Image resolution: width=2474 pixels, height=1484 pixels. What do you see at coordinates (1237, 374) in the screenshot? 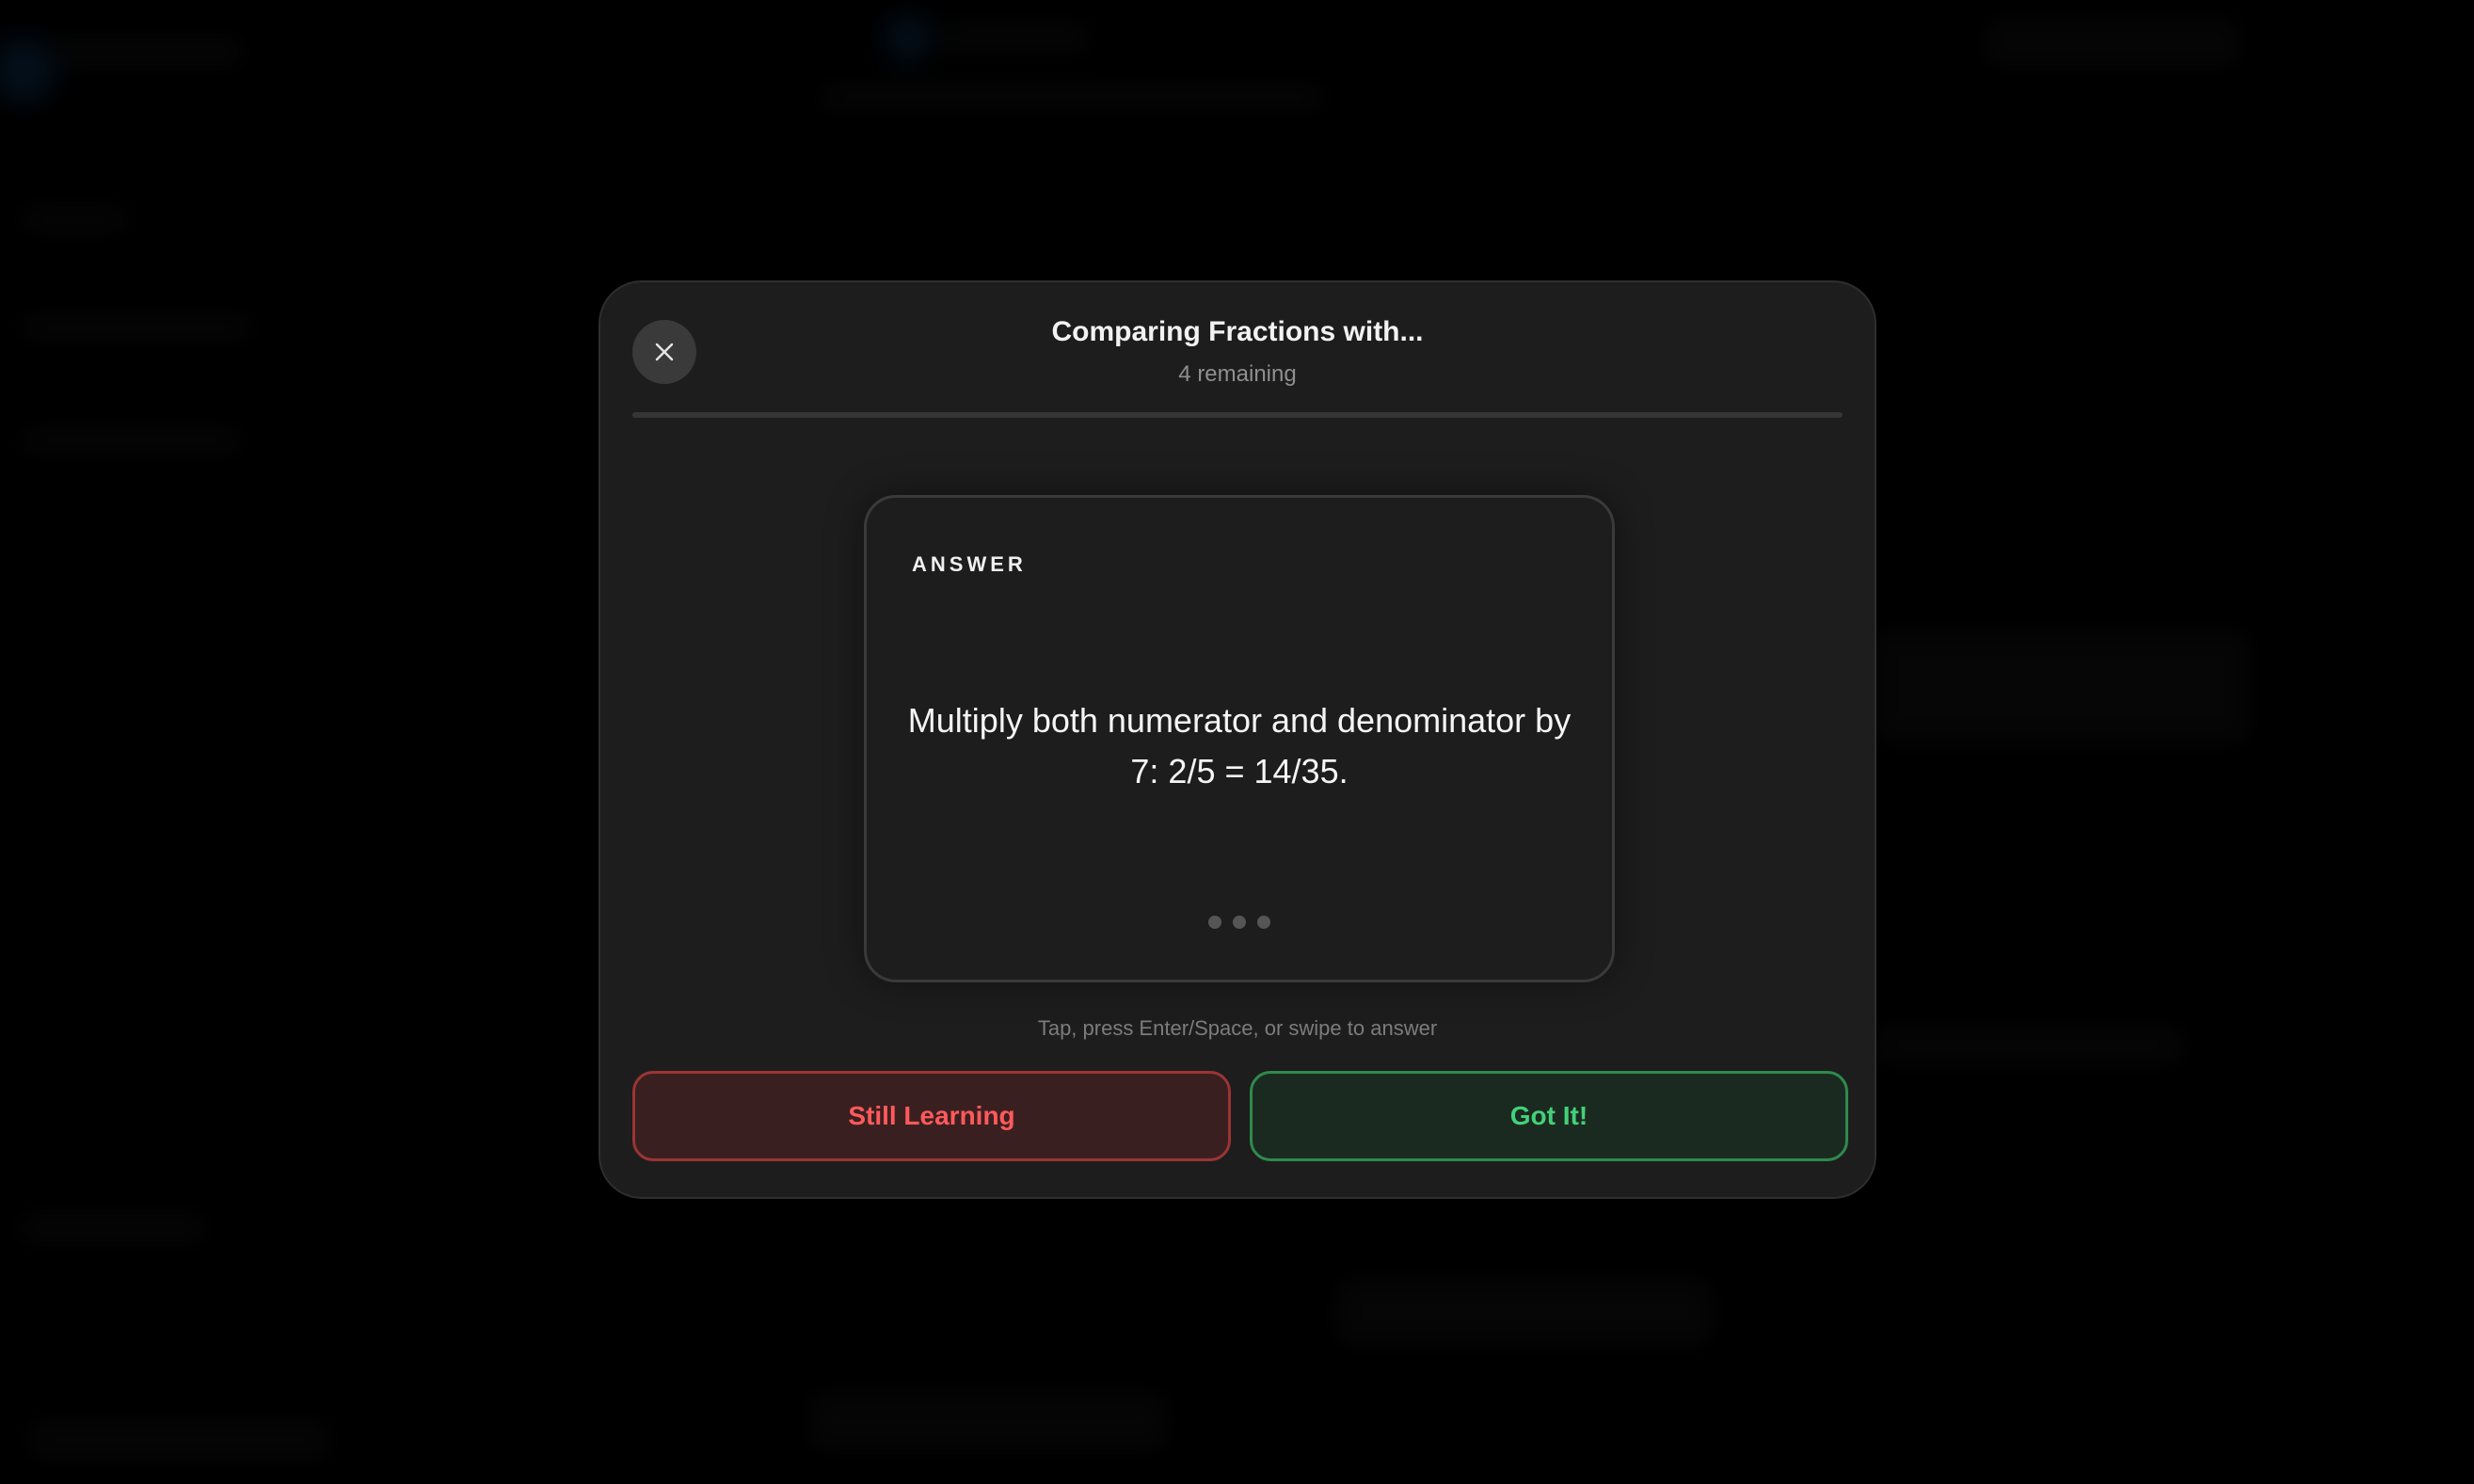
I see `remaining-count: 4 remaining` at bounding box center [1237, 374].